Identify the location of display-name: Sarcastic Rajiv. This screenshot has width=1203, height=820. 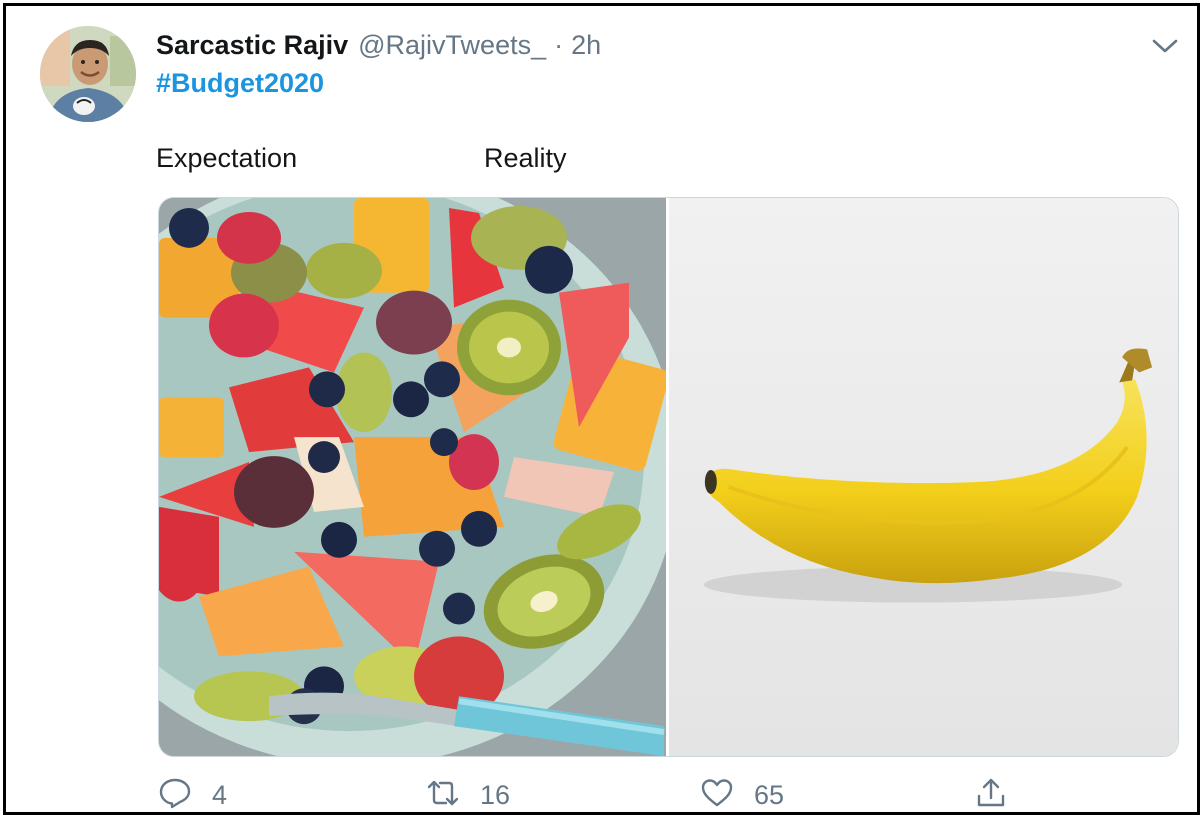
(252, 45).